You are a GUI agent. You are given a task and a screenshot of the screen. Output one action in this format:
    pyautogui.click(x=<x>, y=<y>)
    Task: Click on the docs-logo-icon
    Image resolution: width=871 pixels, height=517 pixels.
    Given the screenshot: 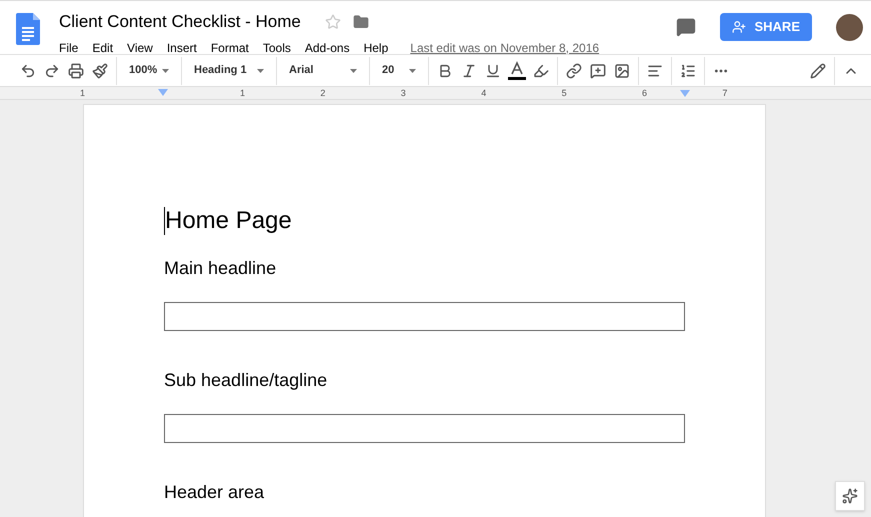 What is the action you would take?
    pyautogui.click(x=28, y=29)
    